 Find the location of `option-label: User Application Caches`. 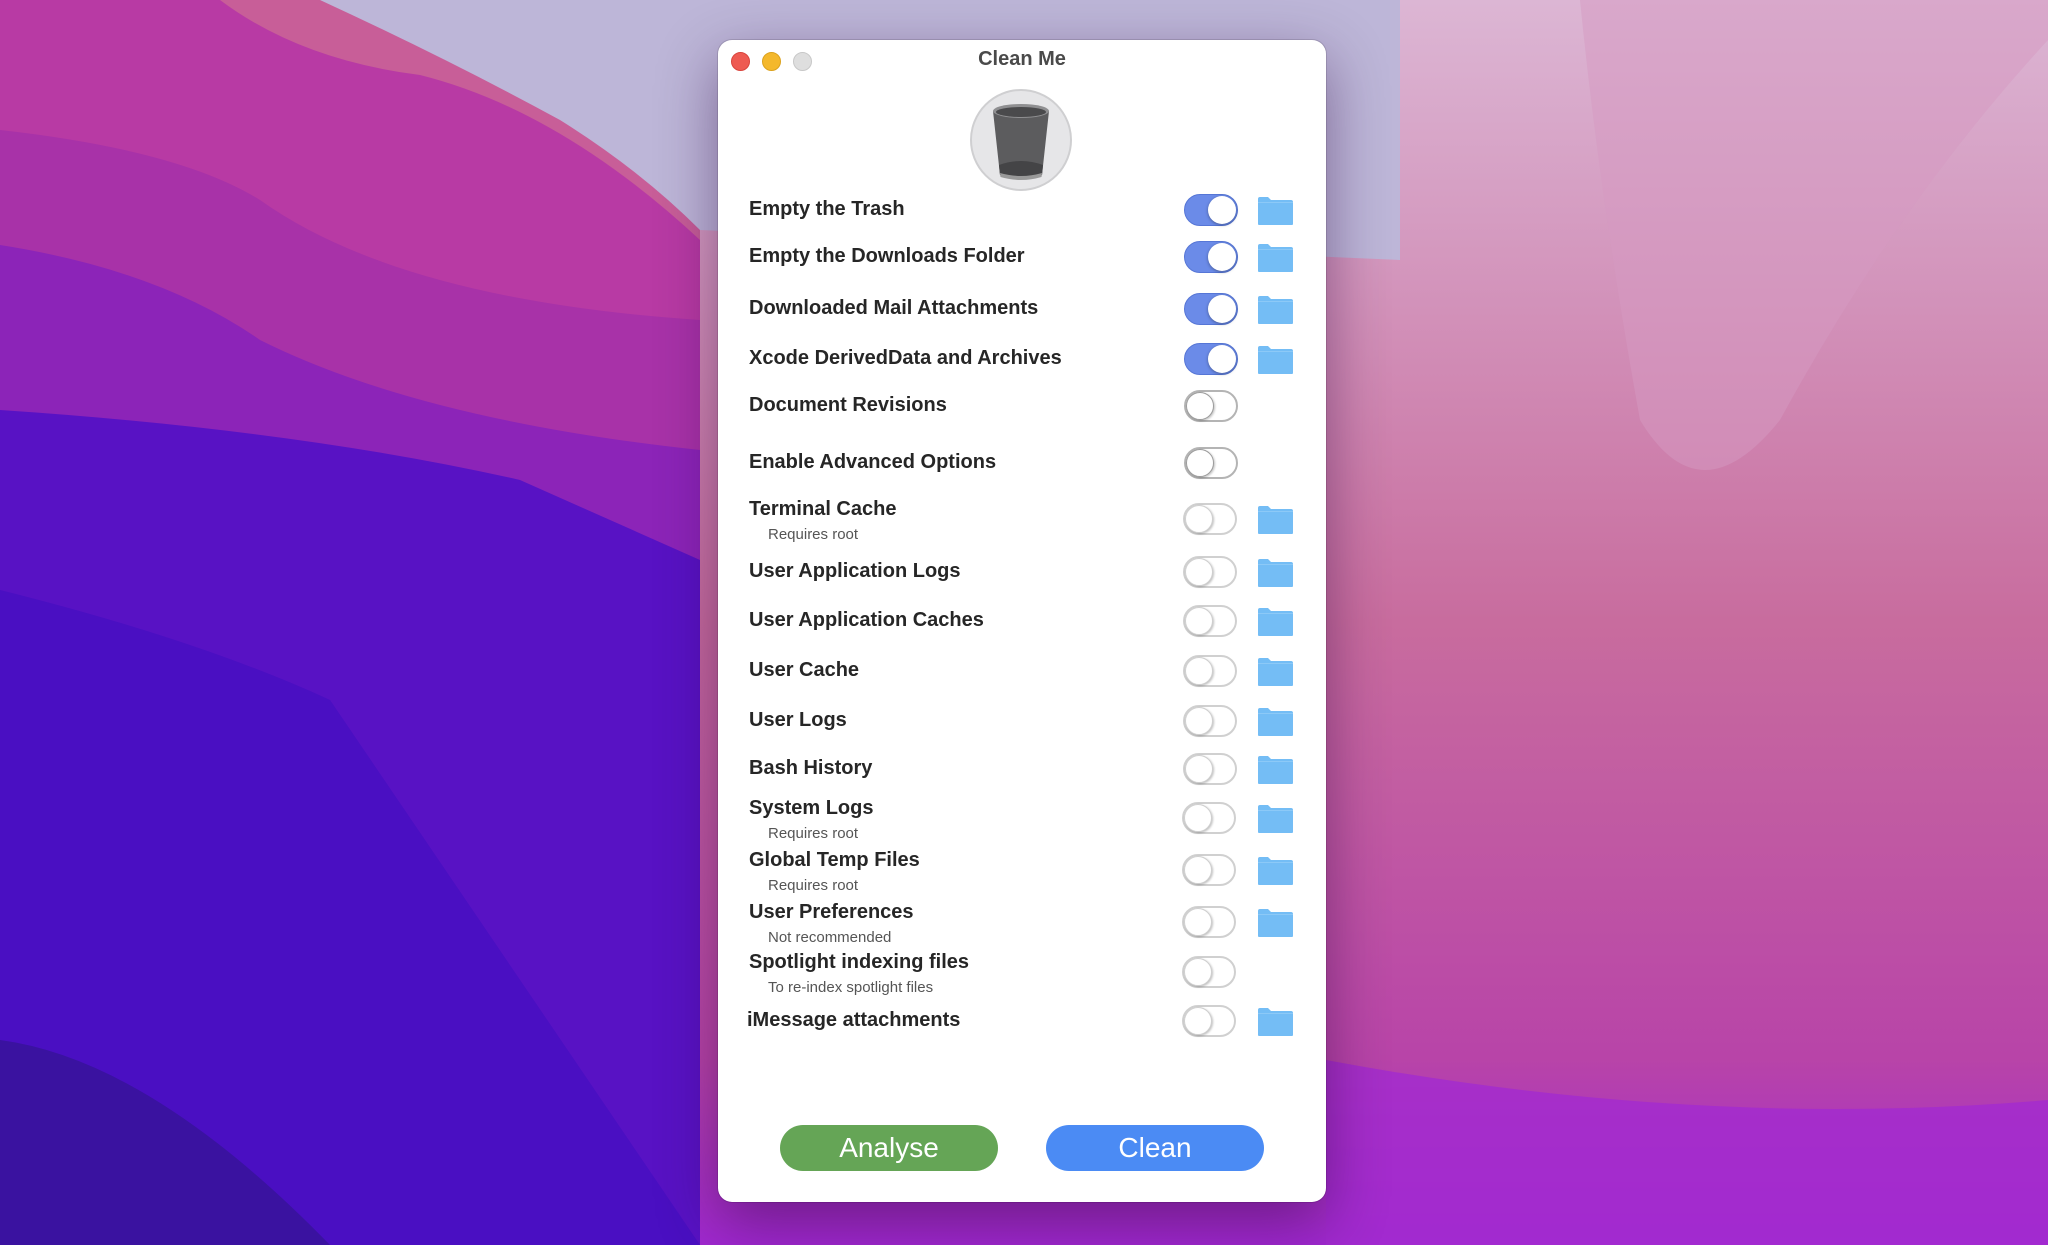

option-label: User Application Caches is located at coordinates (866, 620).